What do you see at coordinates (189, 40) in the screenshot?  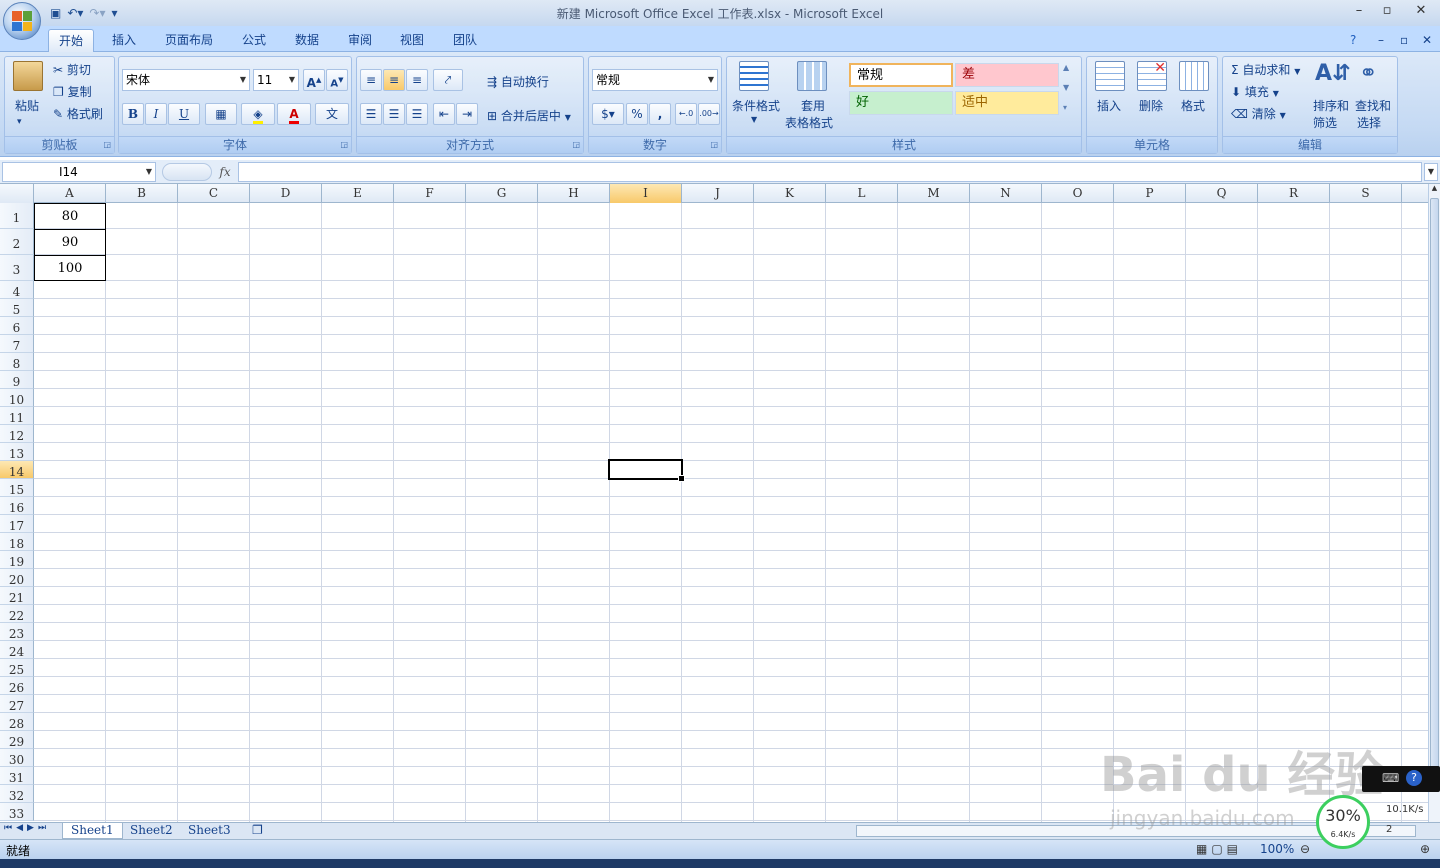 I see `tab-page-layout: 页面布局` at bounding box center [189, 40].